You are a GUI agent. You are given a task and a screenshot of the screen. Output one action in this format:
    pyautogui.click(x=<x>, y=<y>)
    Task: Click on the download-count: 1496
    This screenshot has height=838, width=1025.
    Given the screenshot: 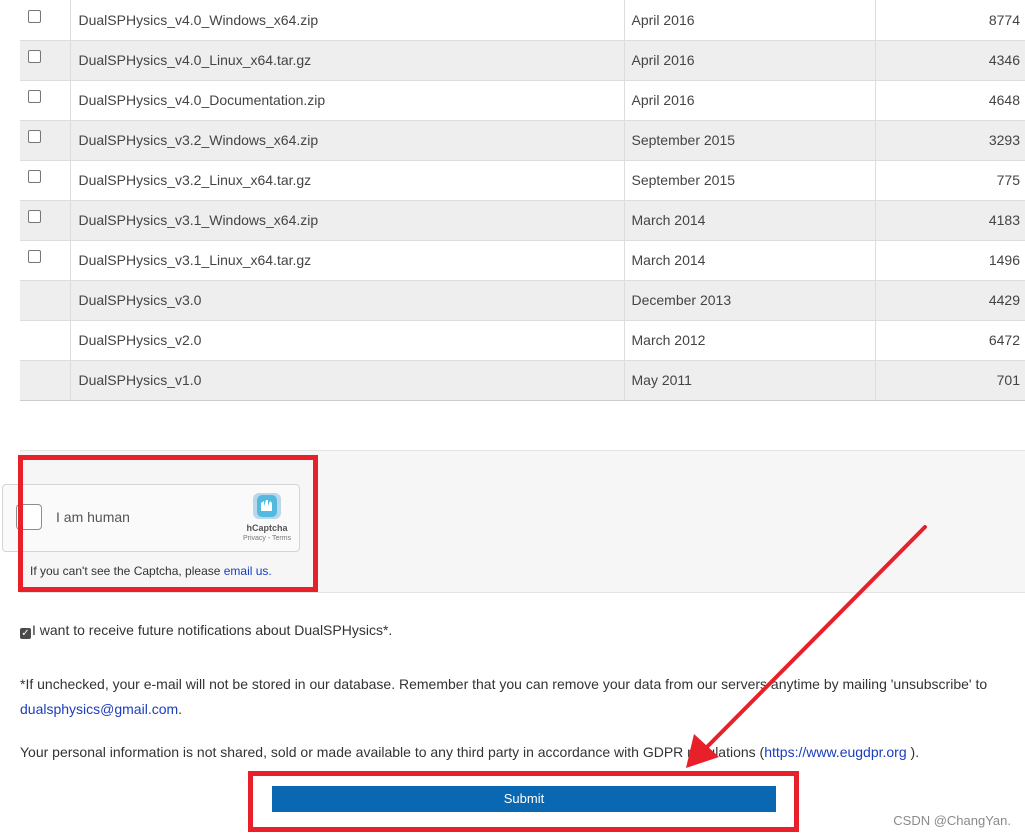 What is the action you would take?
    pyautogui.click(x=950, y=260)
    